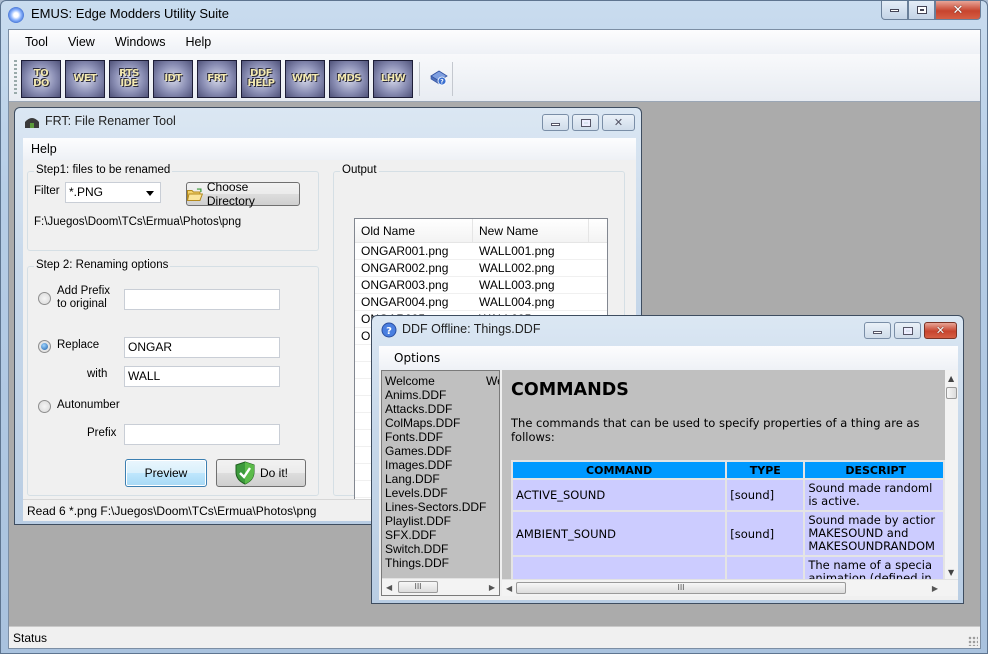 The height and width of the screenshot is (654, 988). What do you see at coordinates (84, 291) in the screenshot?
I see `add-prefix-label-line1: Add Prefix` at bounding box center [84, 291].